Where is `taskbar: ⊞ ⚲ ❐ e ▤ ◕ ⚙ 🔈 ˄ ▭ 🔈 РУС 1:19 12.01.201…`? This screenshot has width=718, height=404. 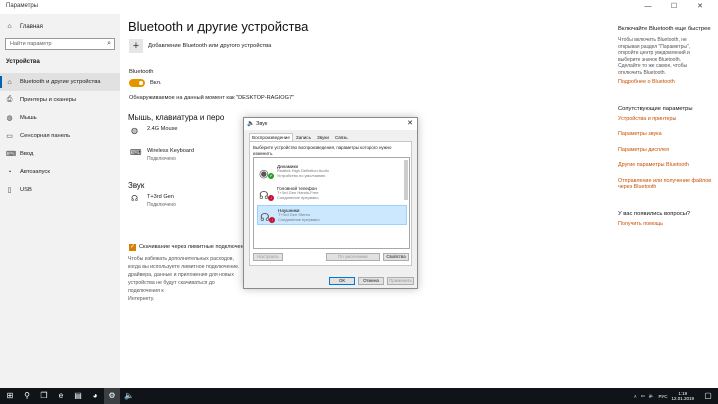 taskbar: ⊞ ⚲ ❐ e ▤ ◕ ⚙ 🔈 ˄ ▭ 🔈 РУС 1:19 12.01.201… is located at coordinates (359, 396).